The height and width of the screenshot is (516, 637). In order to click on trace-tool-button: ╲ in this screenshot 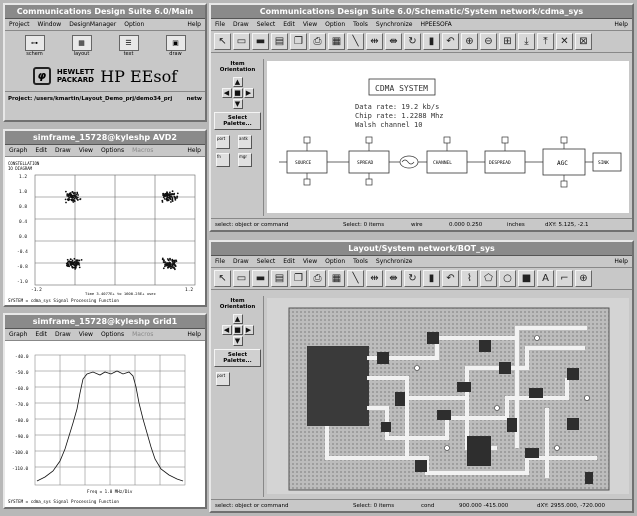, I will do `click(355, 278)`.